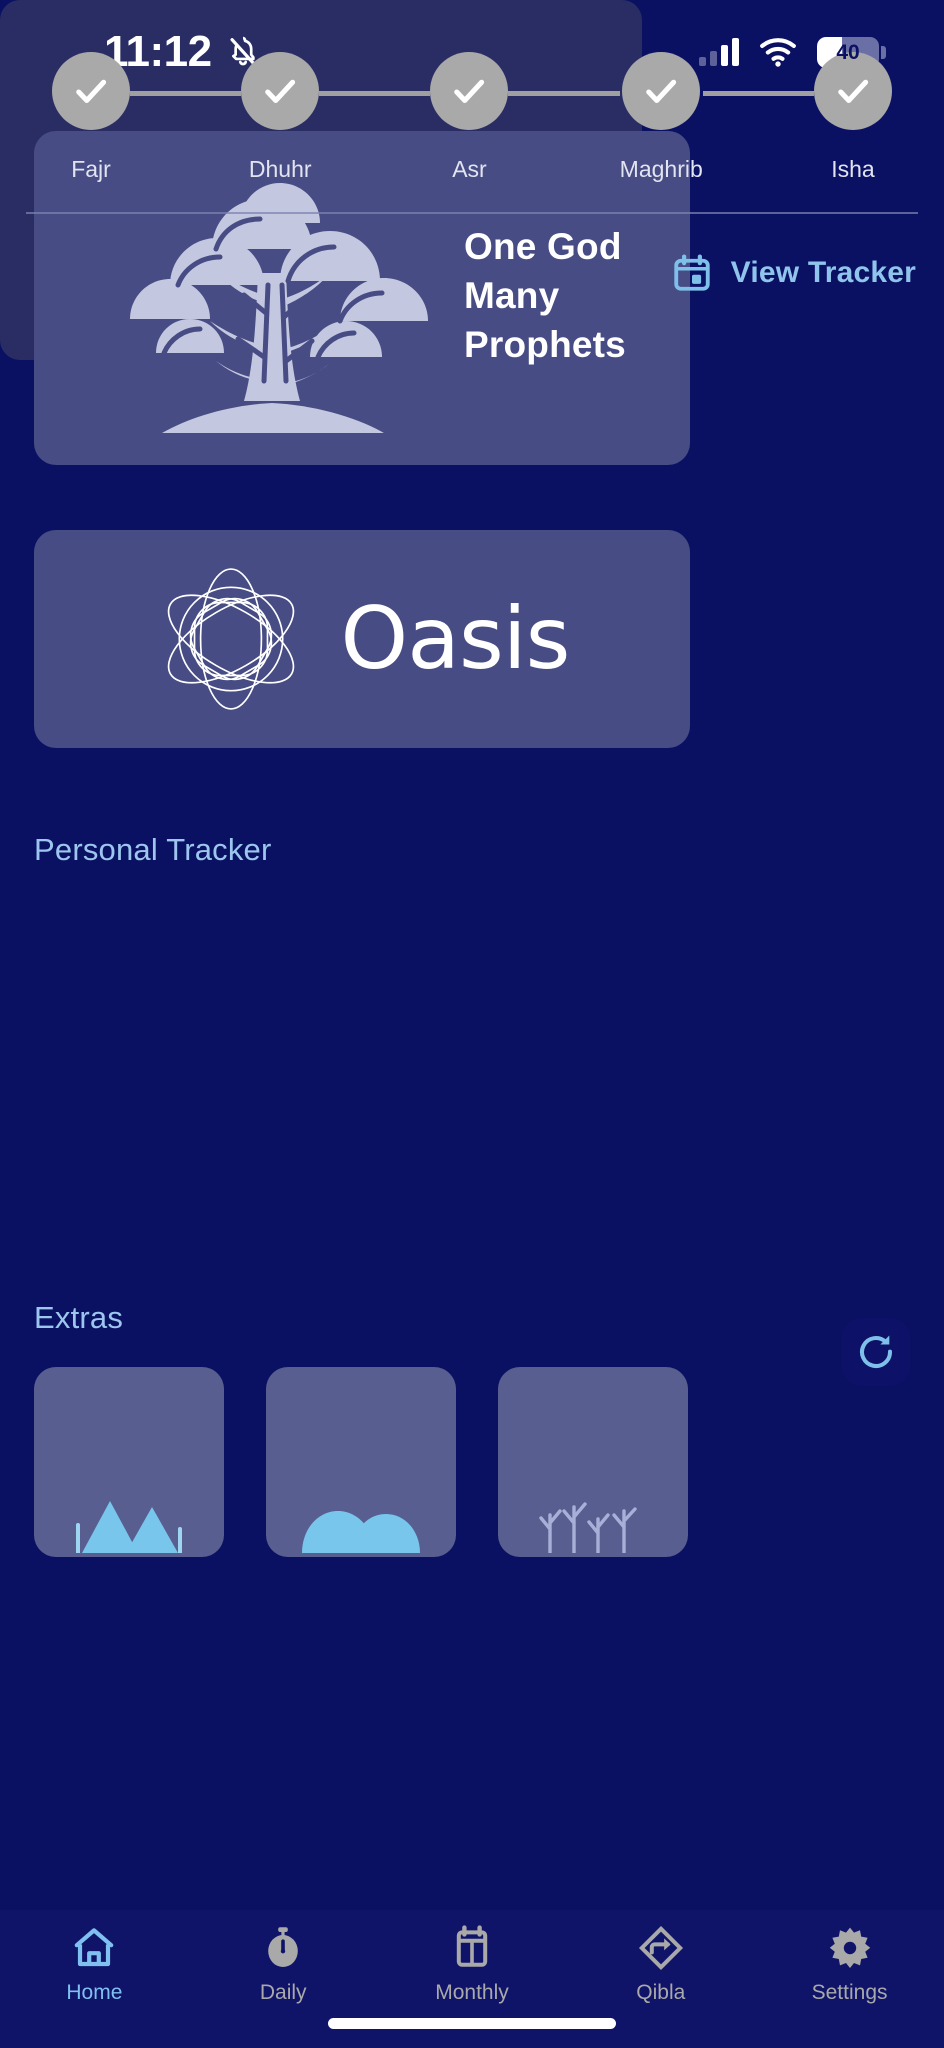  What do you see at coordinates (129, 1462) in the screenshot?
I see `extras-card-mountains` at bounding box center [129, 1462].